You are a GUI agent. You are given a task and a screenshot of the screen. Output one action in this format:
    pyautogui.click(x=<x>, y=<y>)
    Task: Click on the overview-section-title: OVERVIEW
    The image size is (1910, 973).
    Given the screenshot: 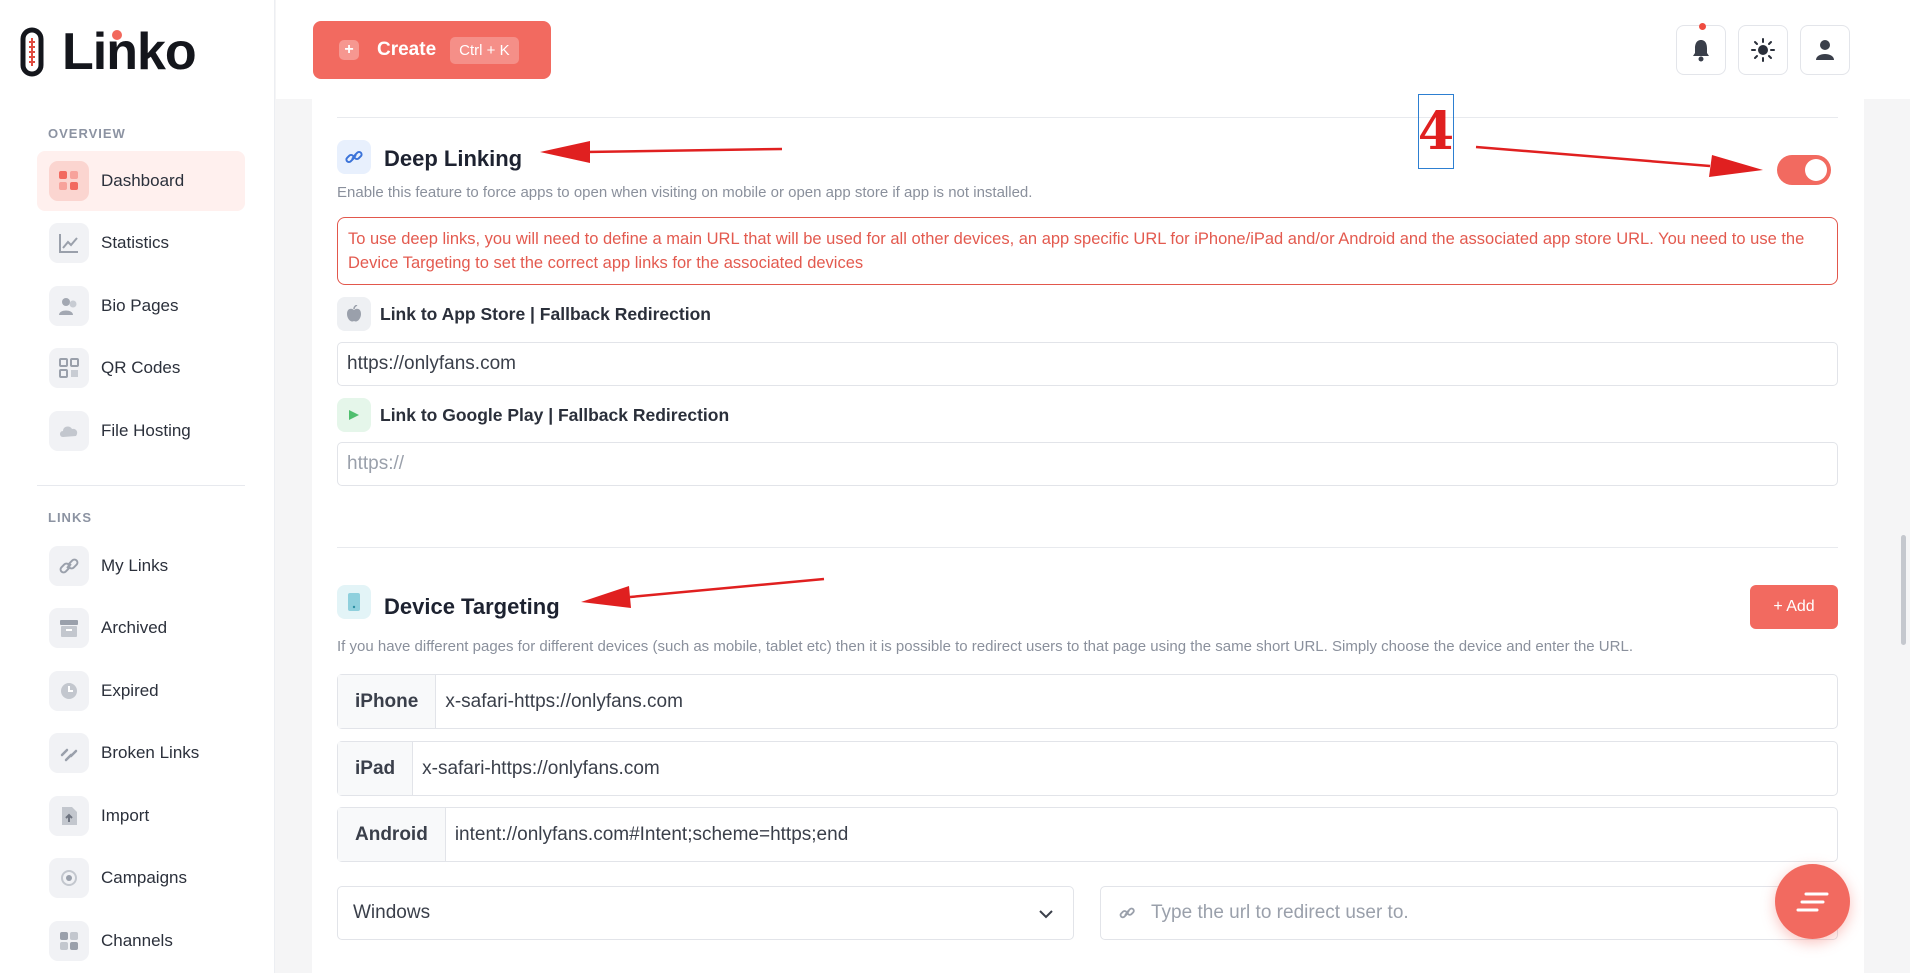 What is the action you would take?
    pyautogui.click(x=87, y=133)
    